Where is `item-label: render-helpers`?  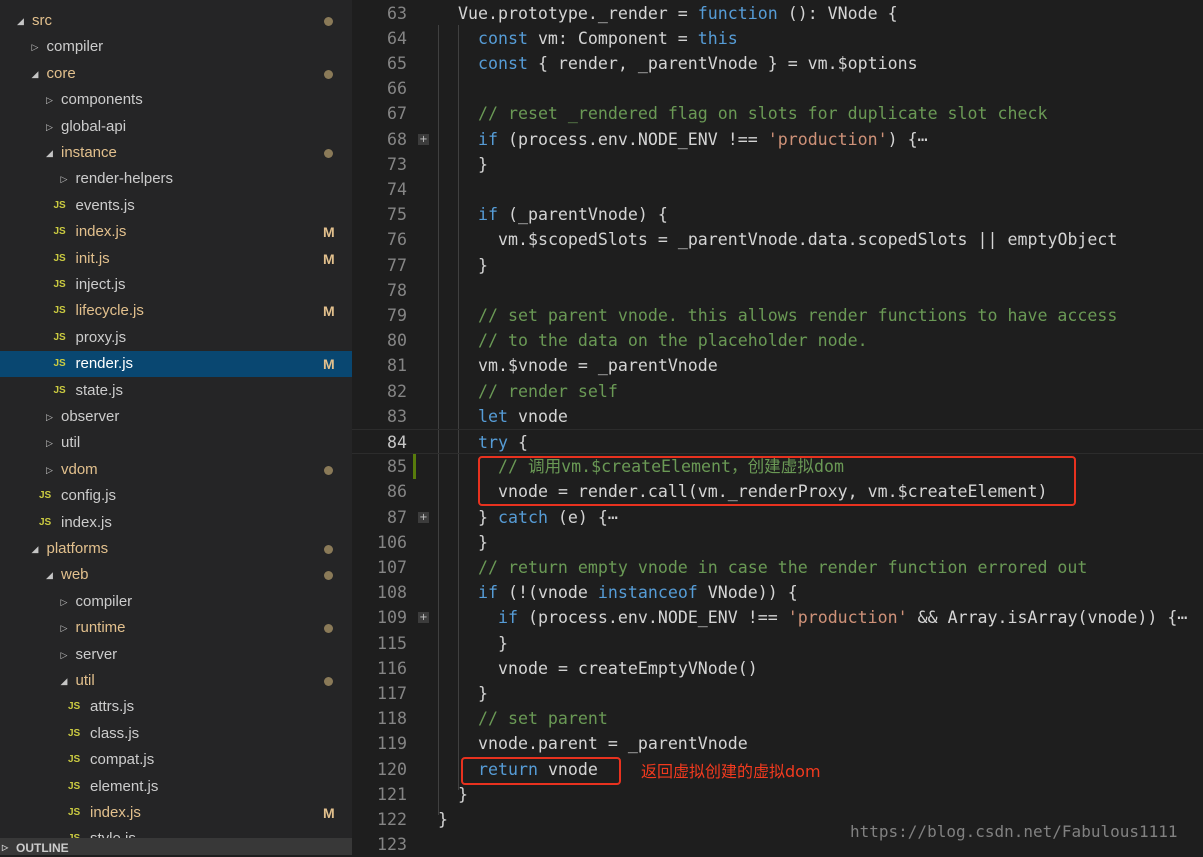
item-label: render-helpers is located at coordinates (124, 179).